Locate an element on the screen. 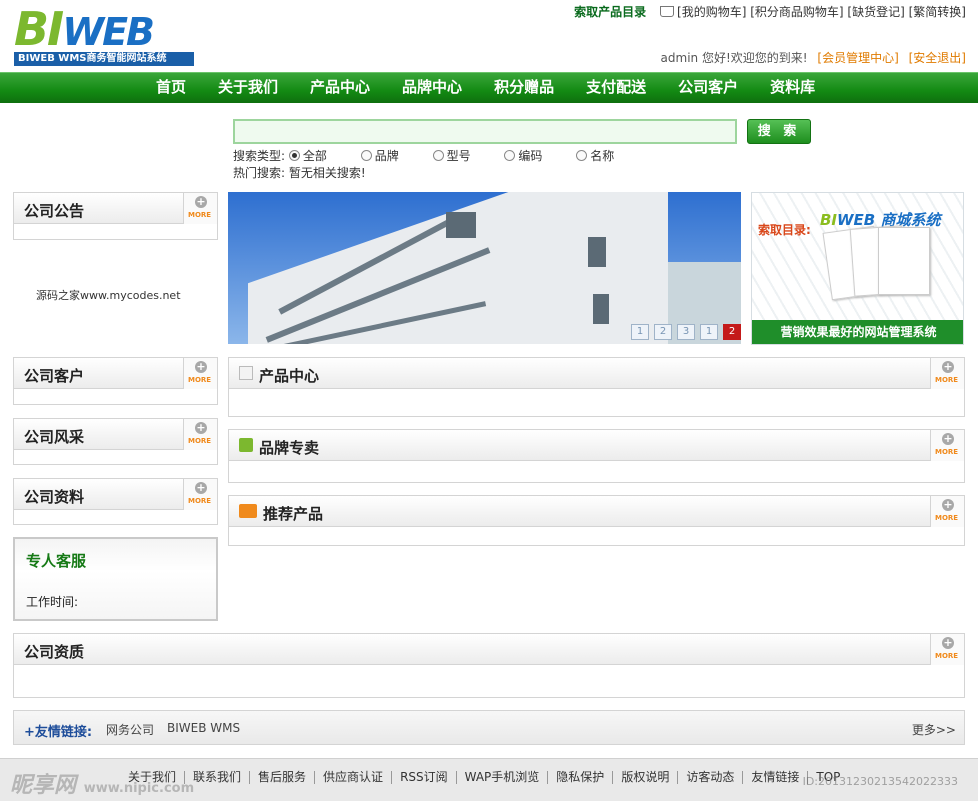  banner-page-1: 1 is located at coordinates (640, 332).